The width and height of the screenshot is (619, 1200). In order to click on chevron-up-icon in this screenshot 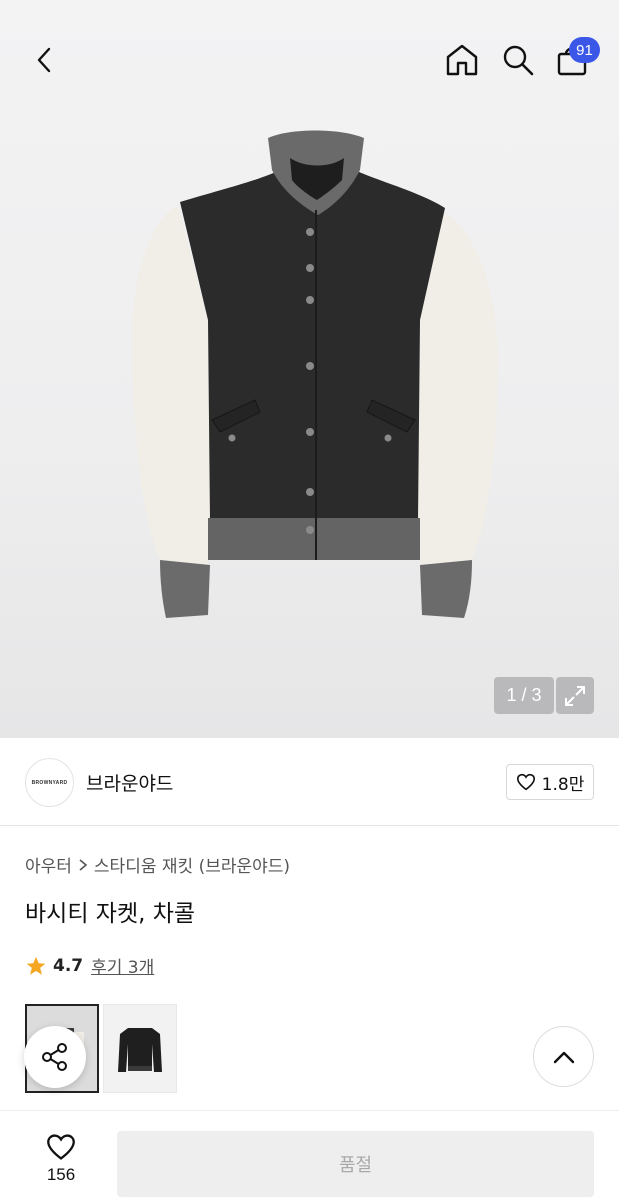, I will do `click(563, 1057)`.